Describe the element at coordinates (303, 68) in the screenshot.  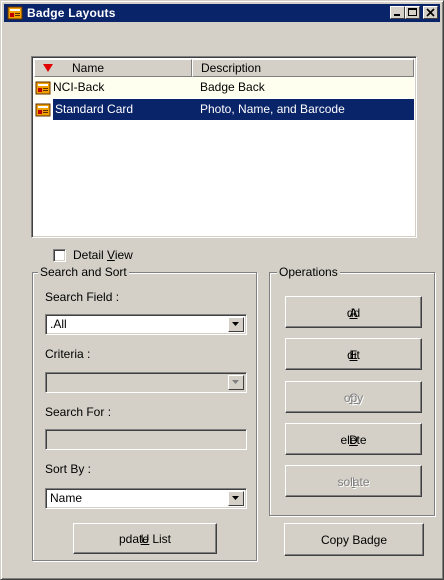
I see `column-header-description: Description` at that location.